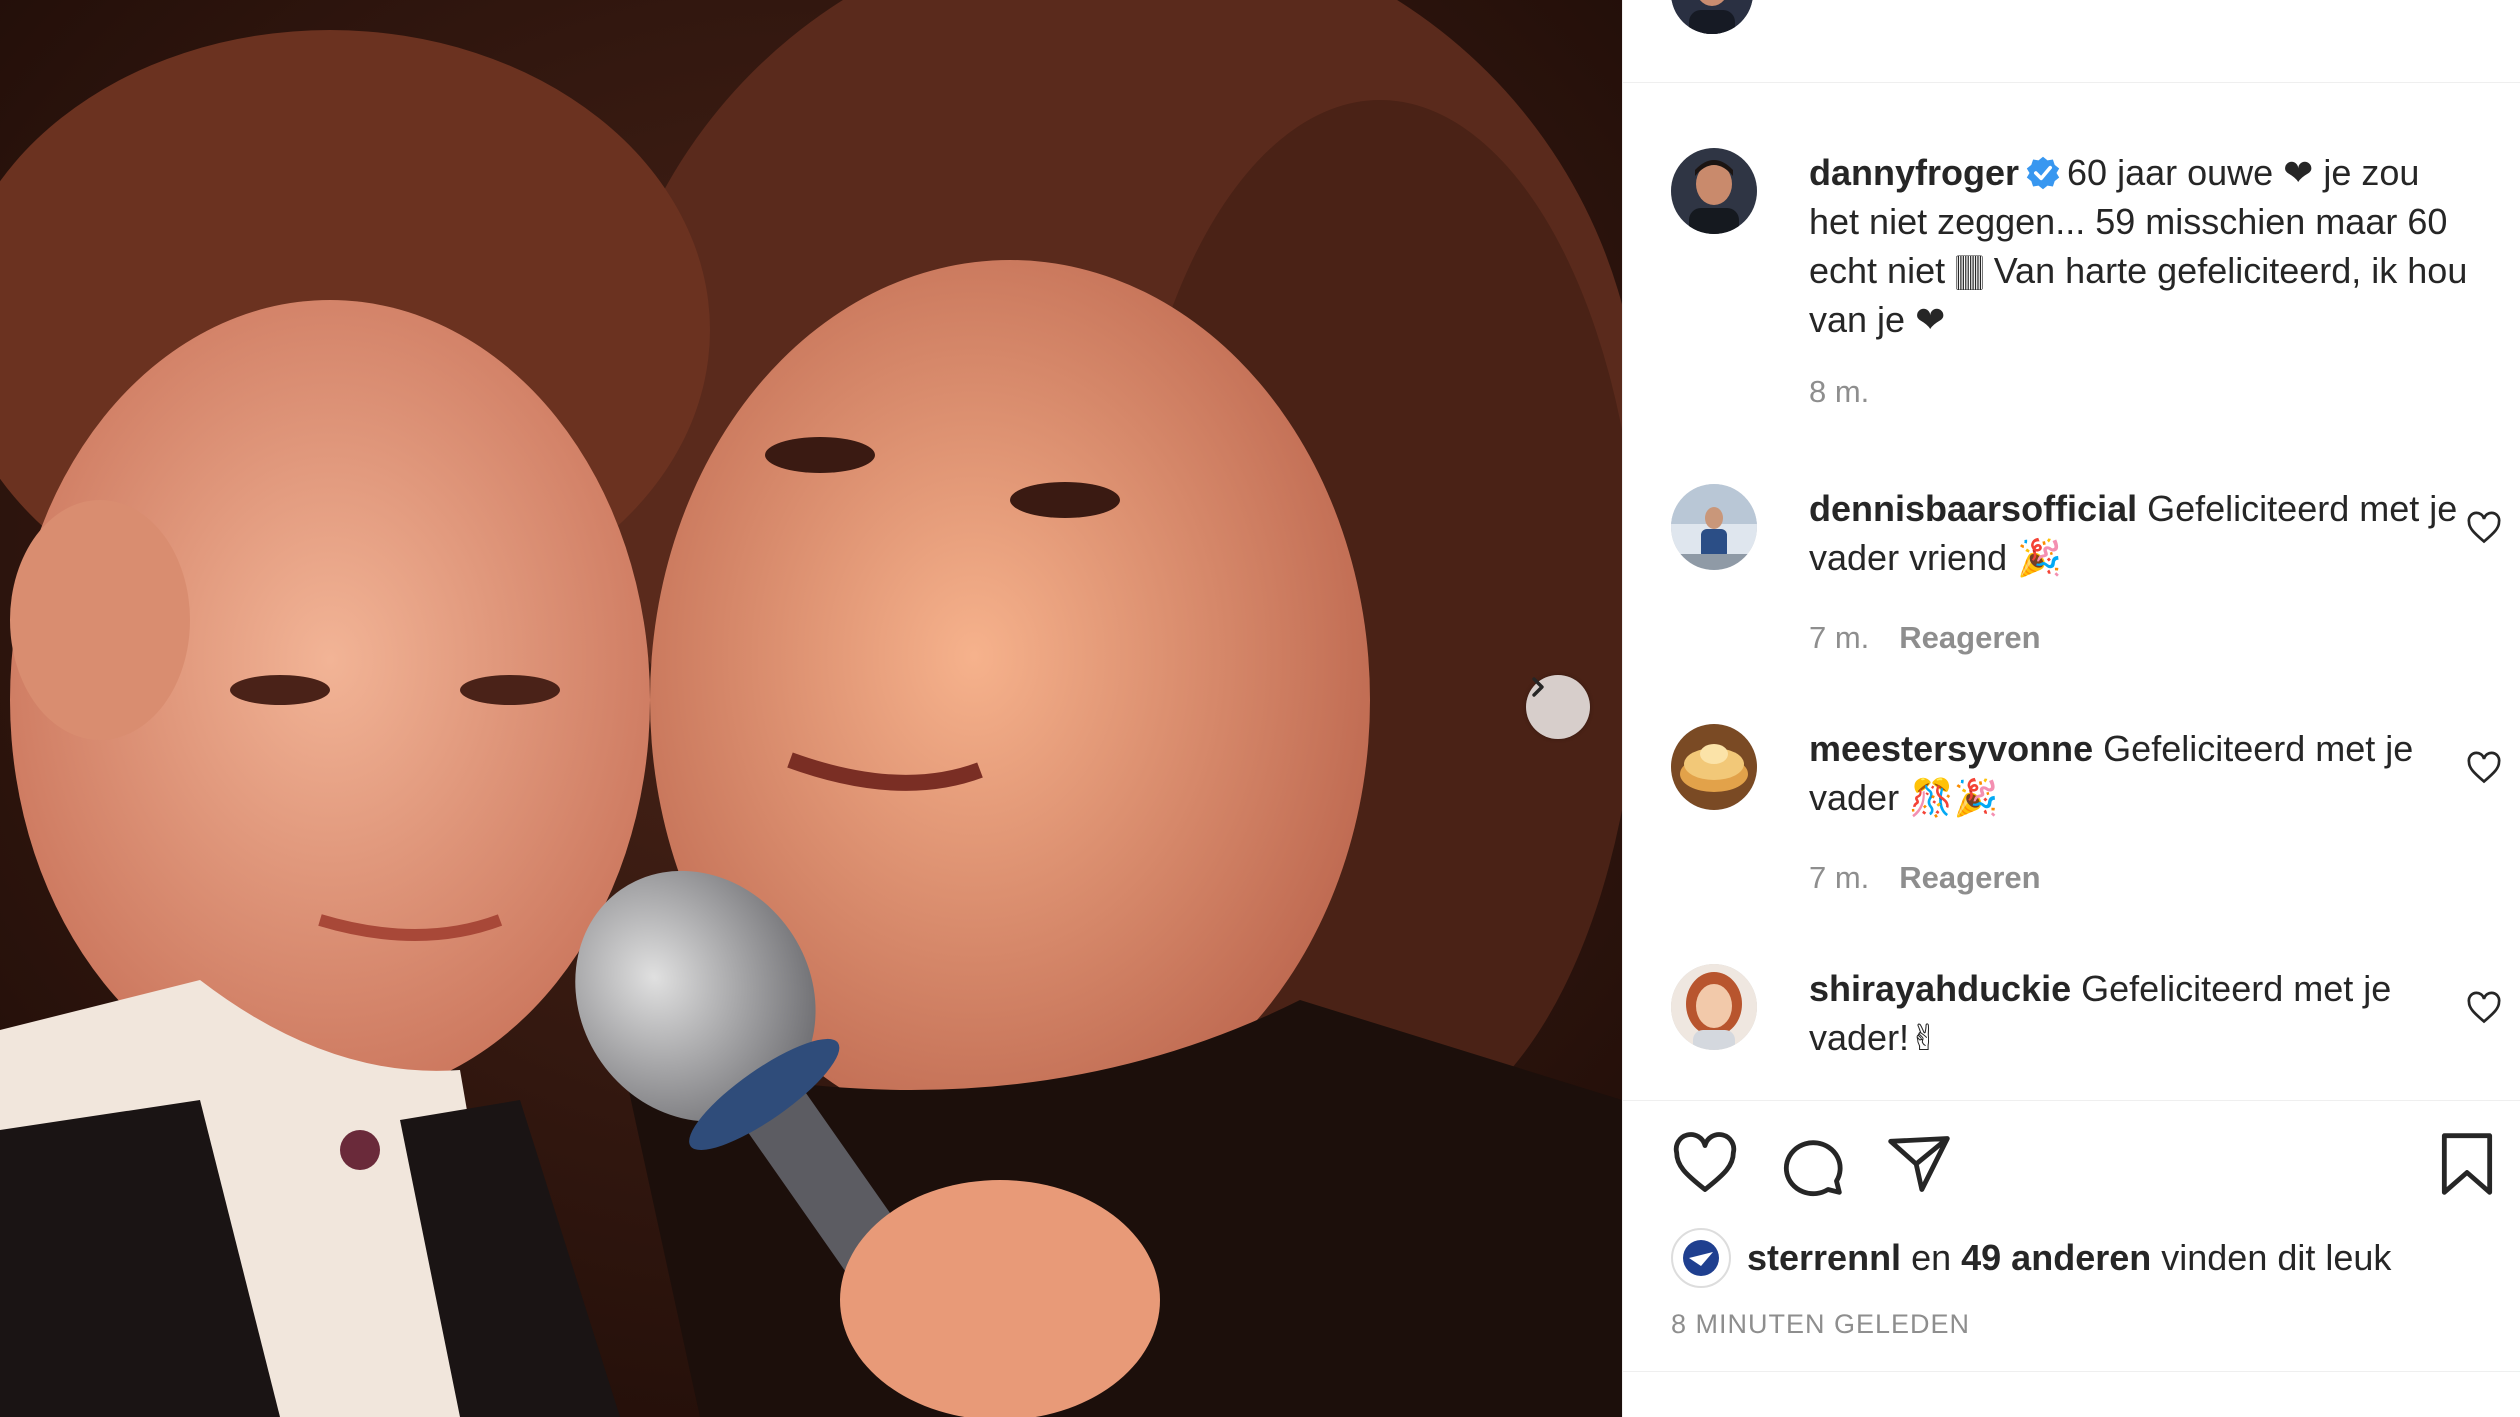  What do you see at coordinates (1820, 1324) in the screenshot?
I see `post-timestamp: 8 MINUTEN GELEDEN` at bounding box center [1820, 1324].